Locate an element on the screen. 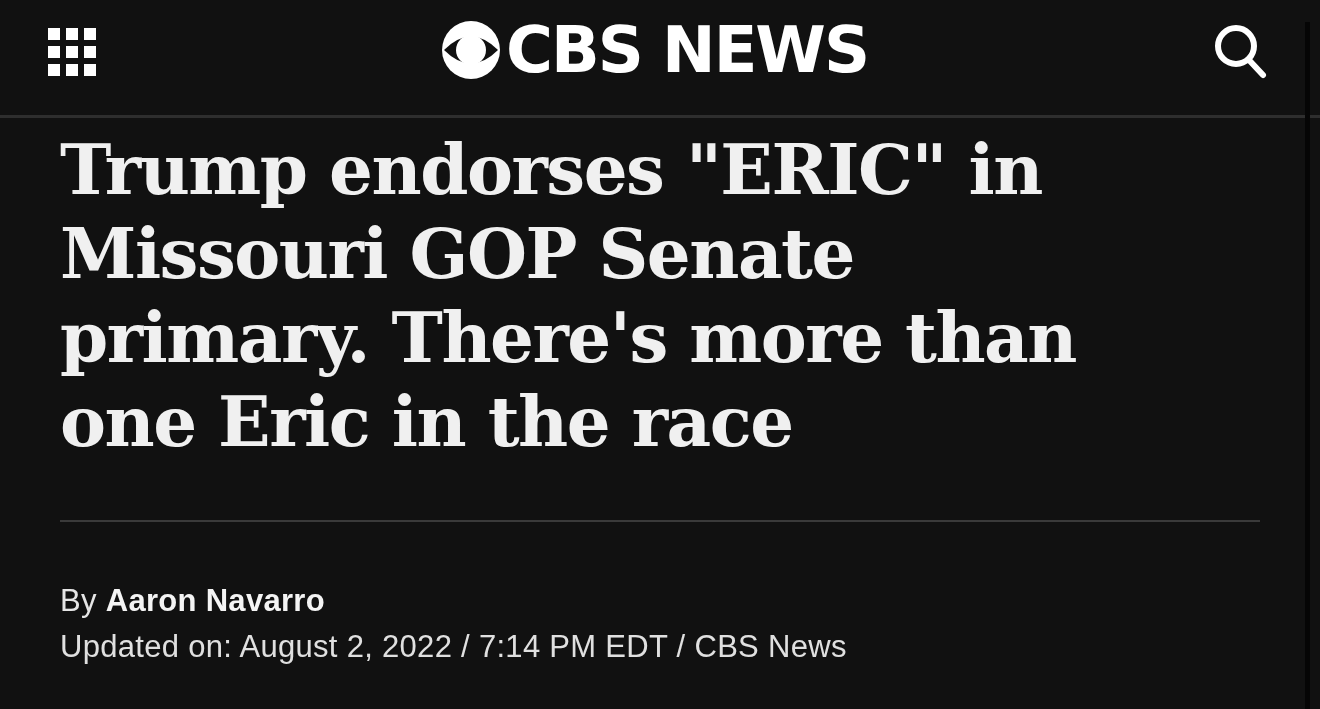  eye-icon is located at coordinates (470, 49).